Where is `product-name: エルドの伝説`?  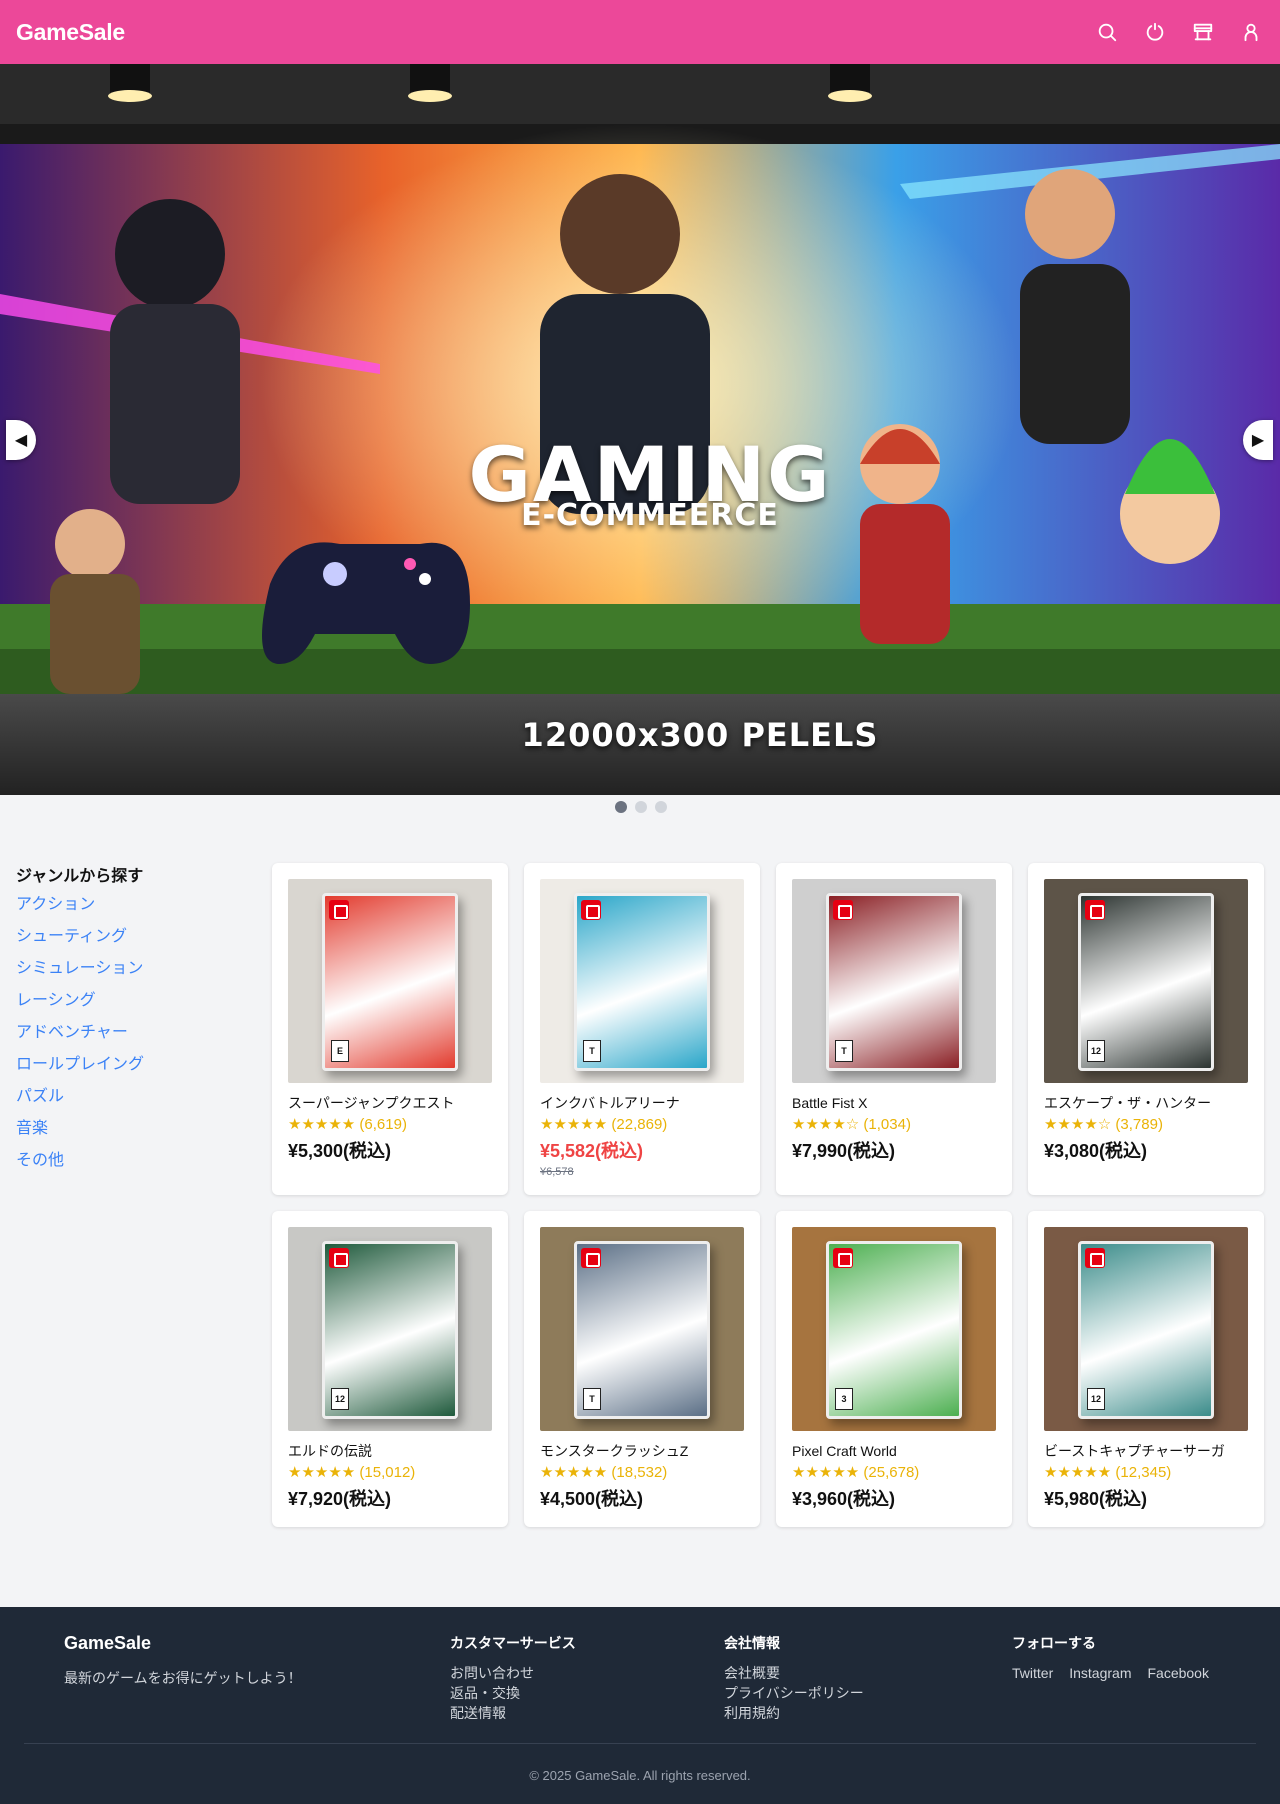
product-name: エルドの伝説 is located at coordinates (390, 1451).